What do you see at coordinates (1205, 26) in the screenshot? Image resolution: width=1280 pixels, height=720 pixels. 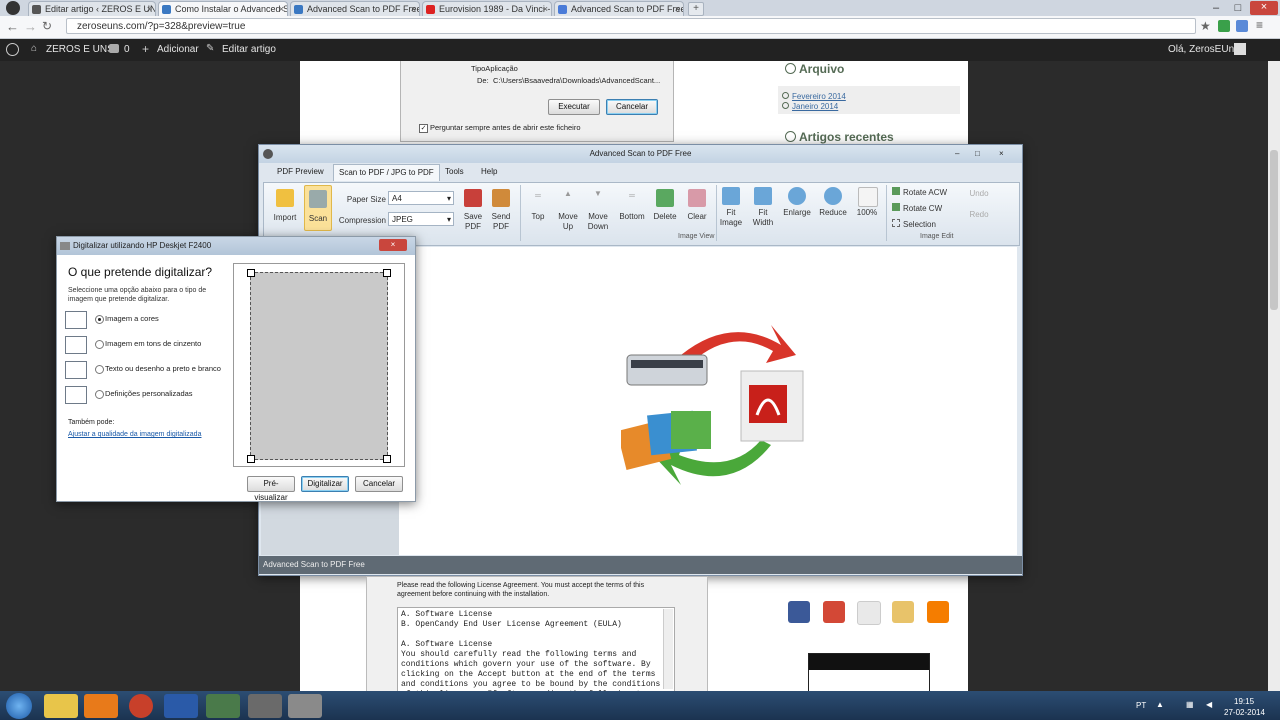 I see `bookmark-star-icon: ★` at bounding box center [1205, 26].